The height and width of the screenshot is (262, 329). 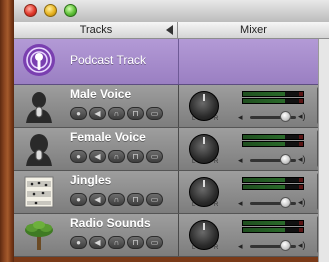 I want to click on track-name: Radio Sounds, so click(x=110, y=223).